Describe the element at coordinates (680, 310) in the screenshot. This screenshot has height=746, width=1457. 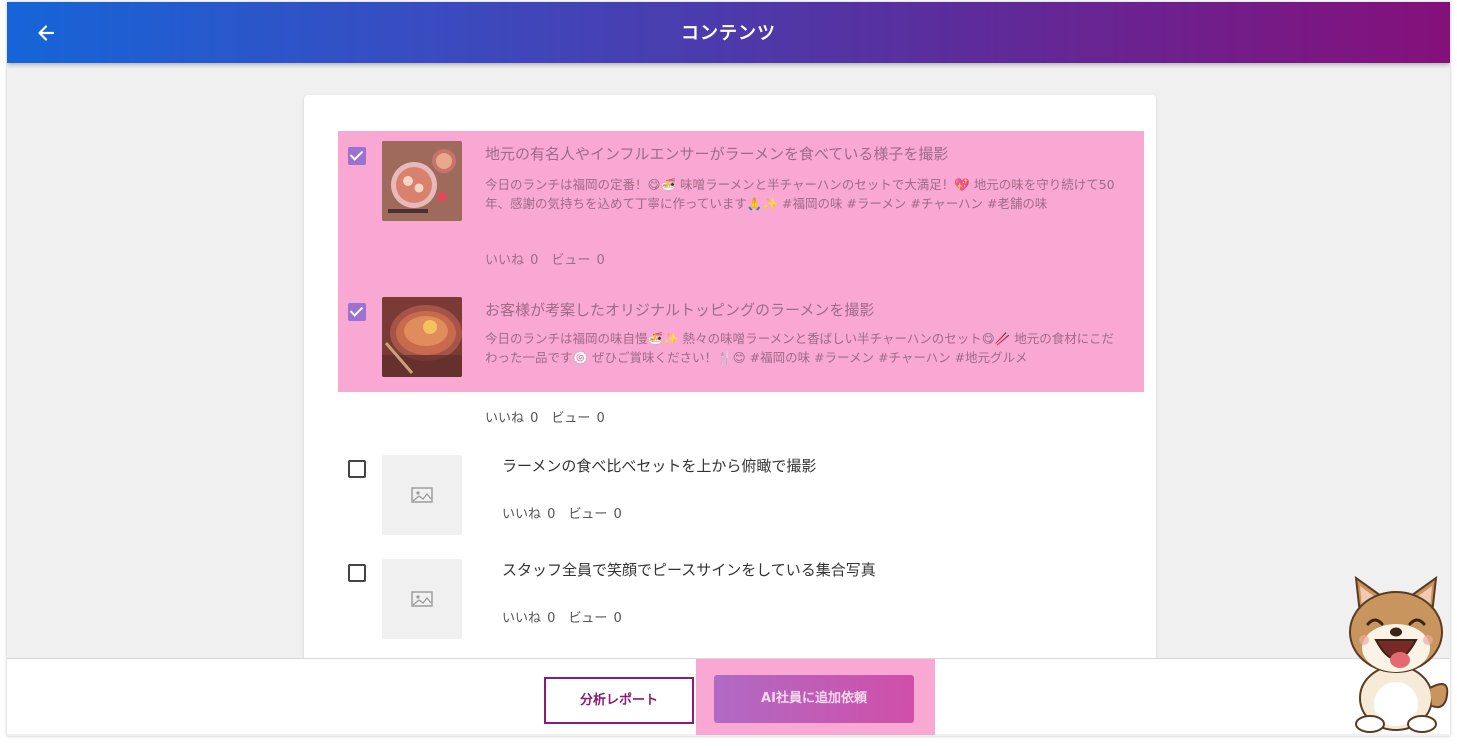
I see `item-title: お客様が考案したオリジナルトッピングのラーメンを撮影` at that location.